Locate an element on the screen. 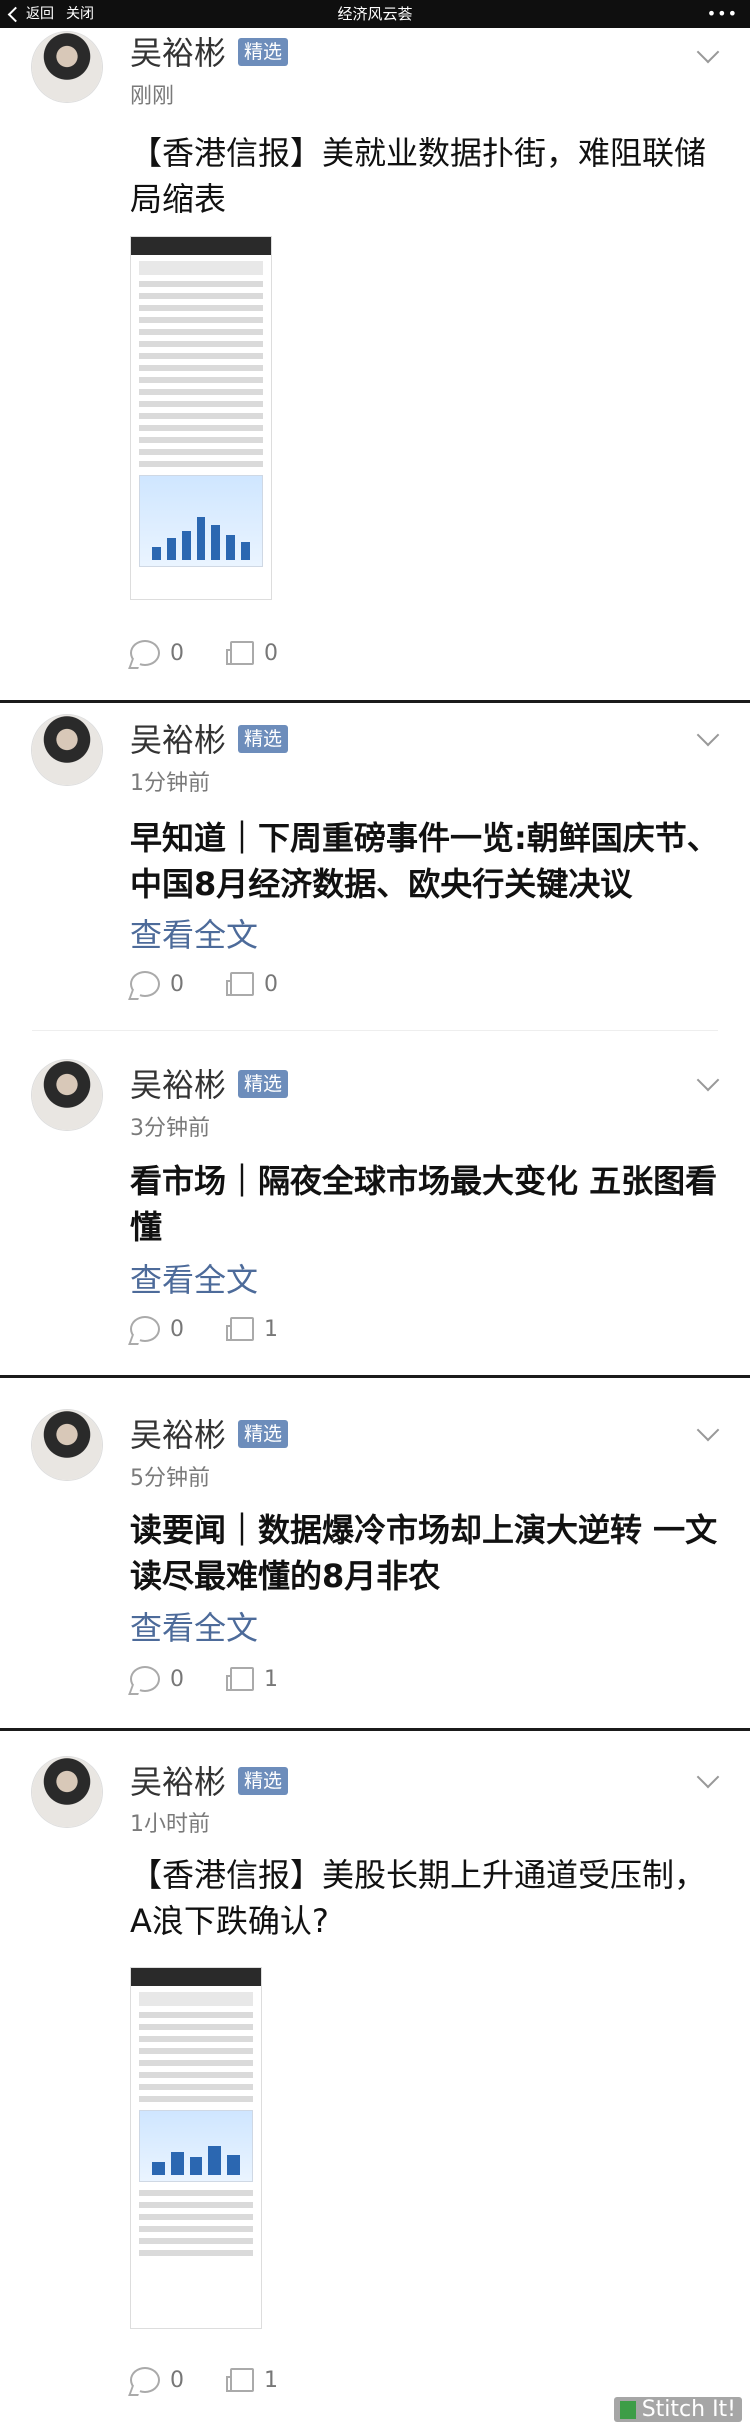 Image resolution: width=750 pixels, height=2426 pixels. watermark: Stitch It! is located at coordinates (677, 2409).